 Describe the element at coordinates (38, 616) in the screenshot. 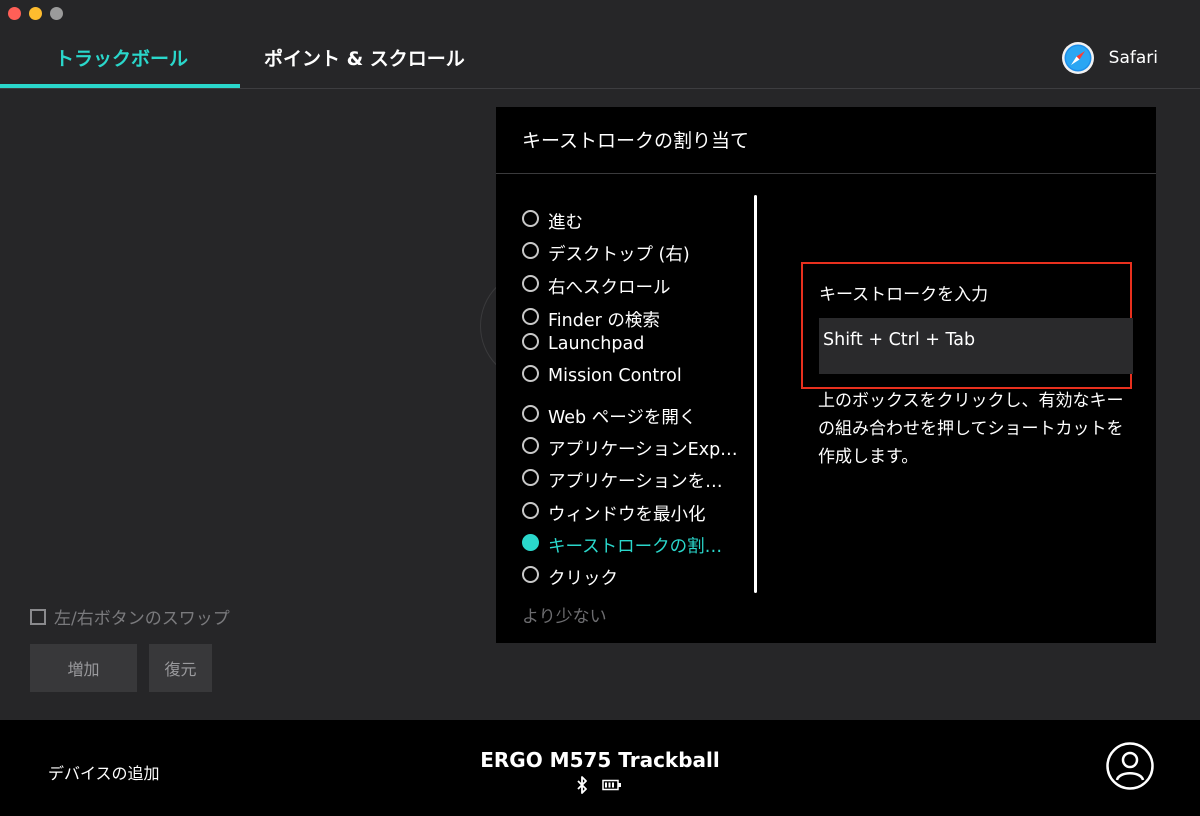

I see `swap-checkbox` at that location.